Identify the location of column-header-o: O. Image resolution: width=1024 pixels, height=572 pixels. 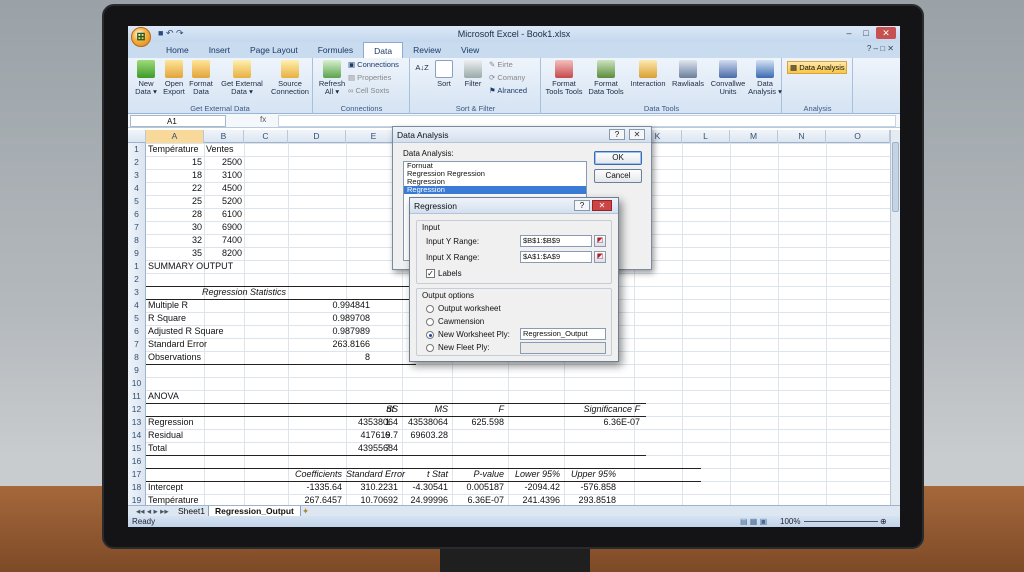
(858, 136).